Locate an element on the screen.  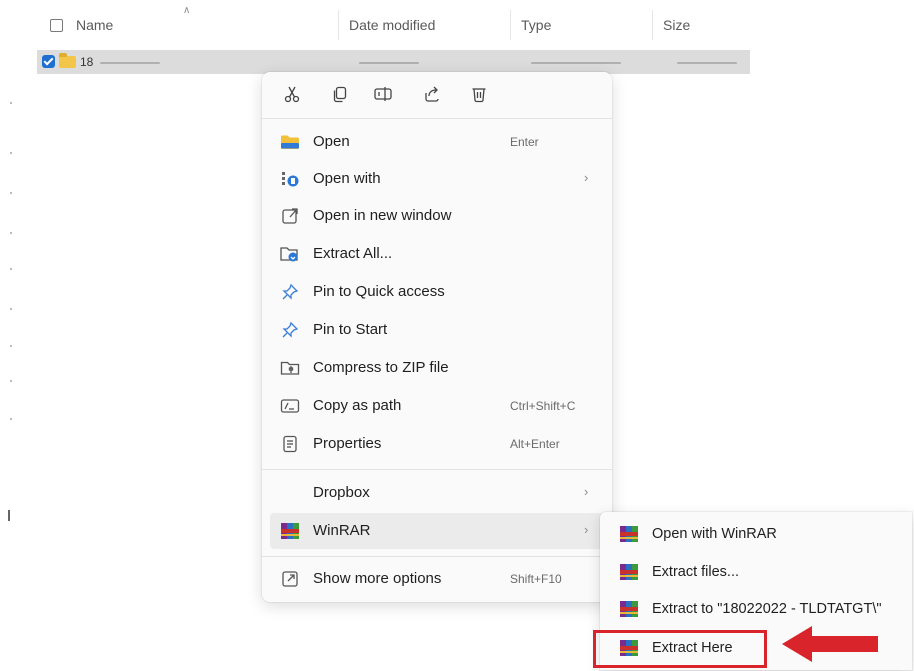
menu-item-accelerator: Shift+F10 is located at coordinates (536, 579).